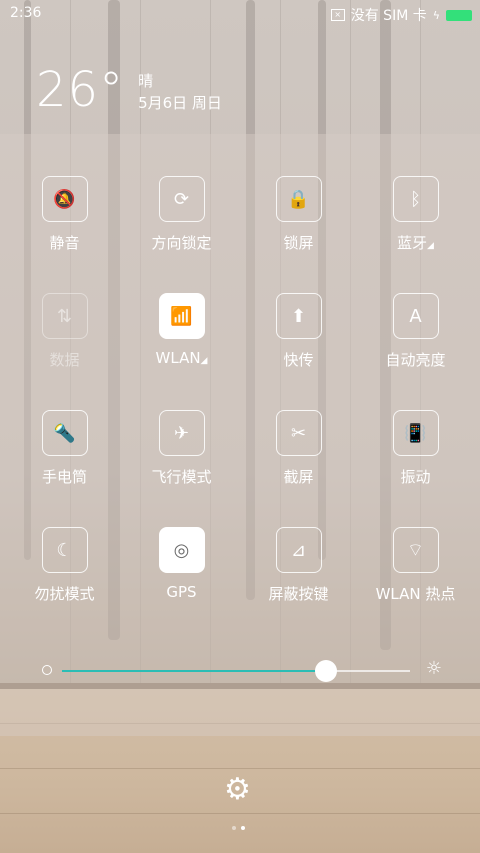 The height and width of the screenshot is (853, 480). Describe the element at coordinates (64, 460) in the screenshot. I see `tile-flashlight: 🔦 手电筒` at that location.